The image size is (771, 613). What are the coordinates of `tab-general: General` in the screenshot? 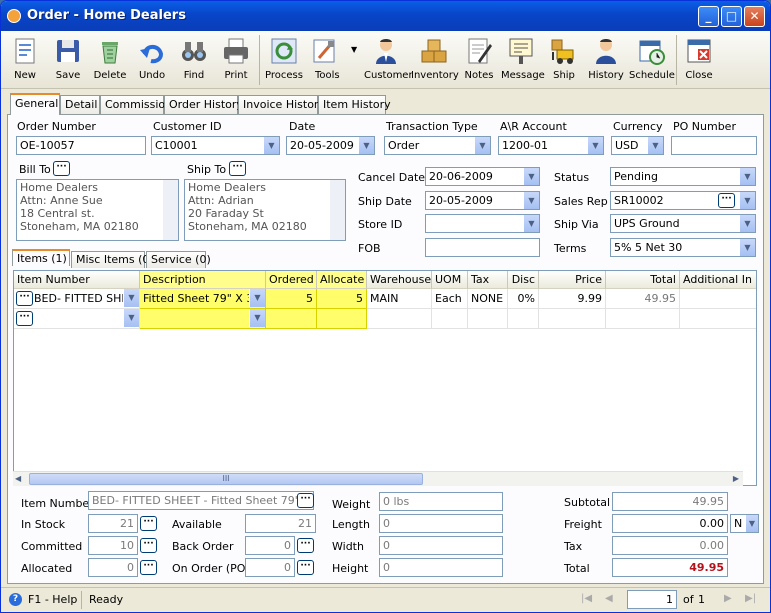 It's located at (35, 104).